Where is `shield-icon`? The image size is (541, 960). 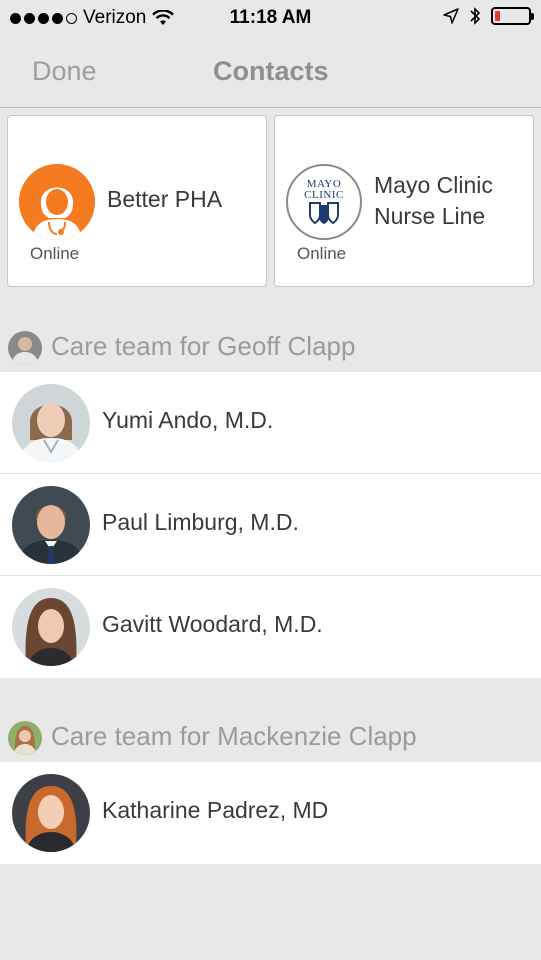 shield-icon is located at coordinates (324, 213).